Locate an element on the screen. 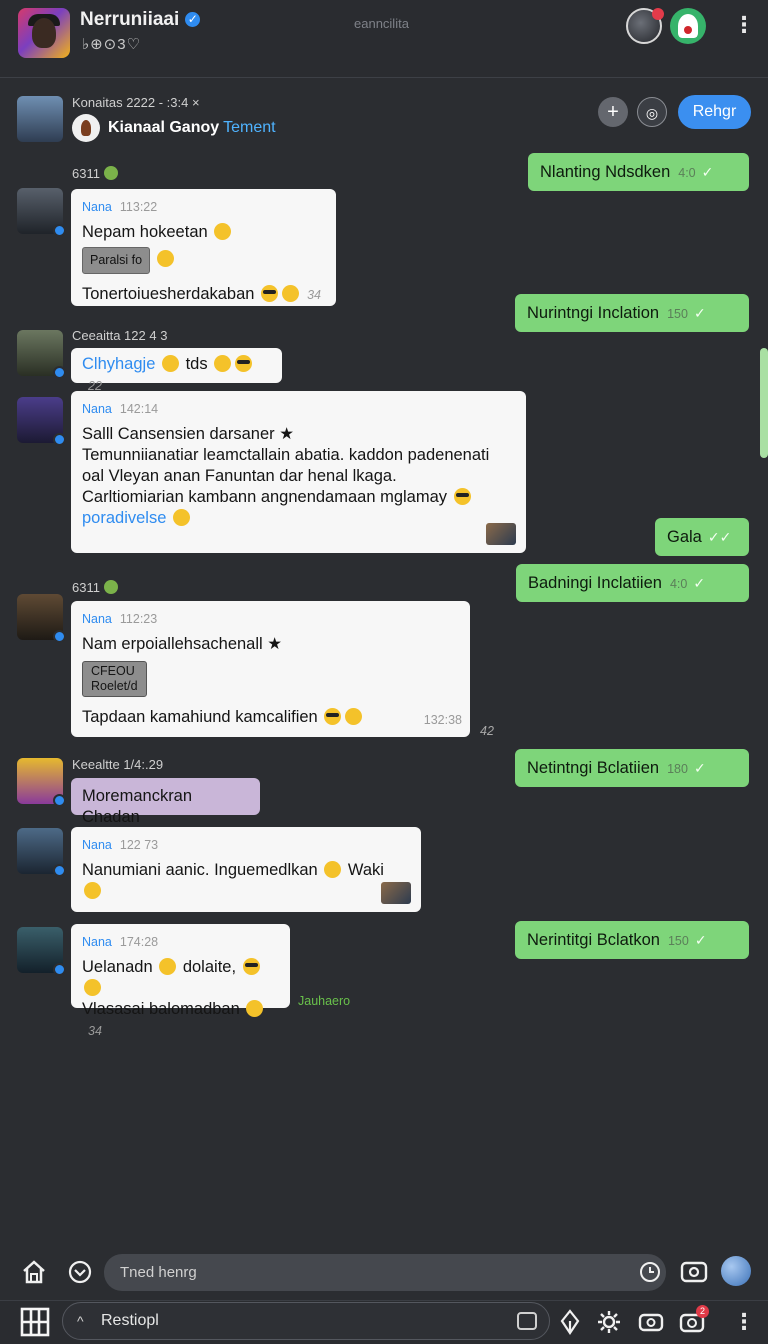 This screenshot has width=768, height=1344. member-avatar is located at coordinates (645, 26).